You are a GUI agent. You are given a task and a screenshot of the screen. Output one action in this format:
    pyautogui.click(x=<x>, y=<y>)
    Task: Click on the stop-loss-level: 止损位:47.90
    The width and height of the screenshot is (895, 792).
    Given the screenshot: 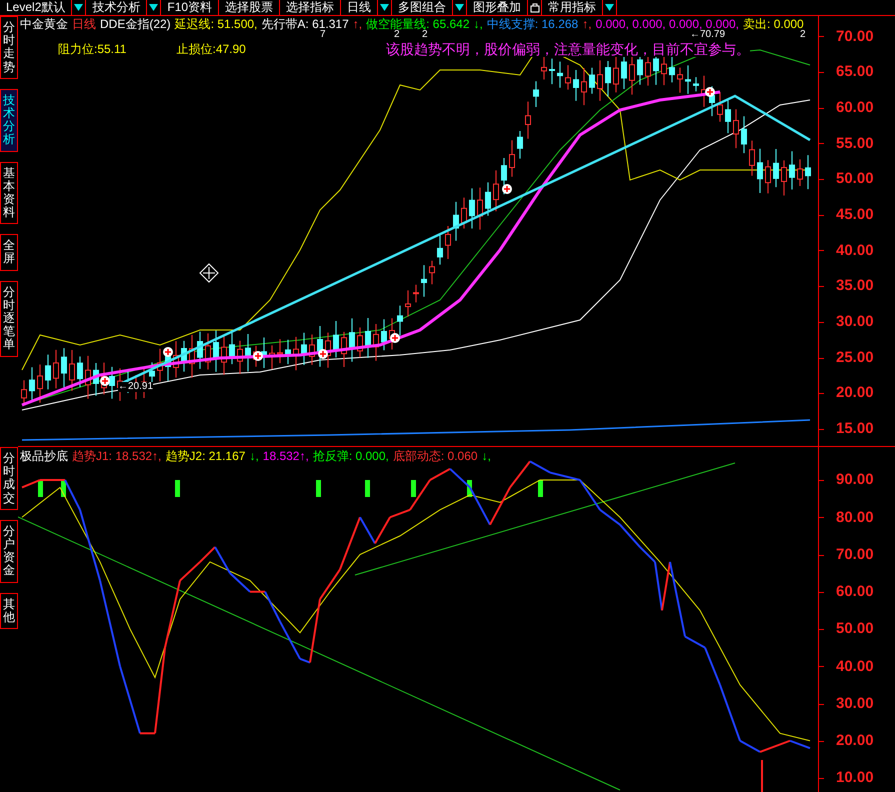 What is the action you would take?
    pyautogui.click(x=211, y=49)
    